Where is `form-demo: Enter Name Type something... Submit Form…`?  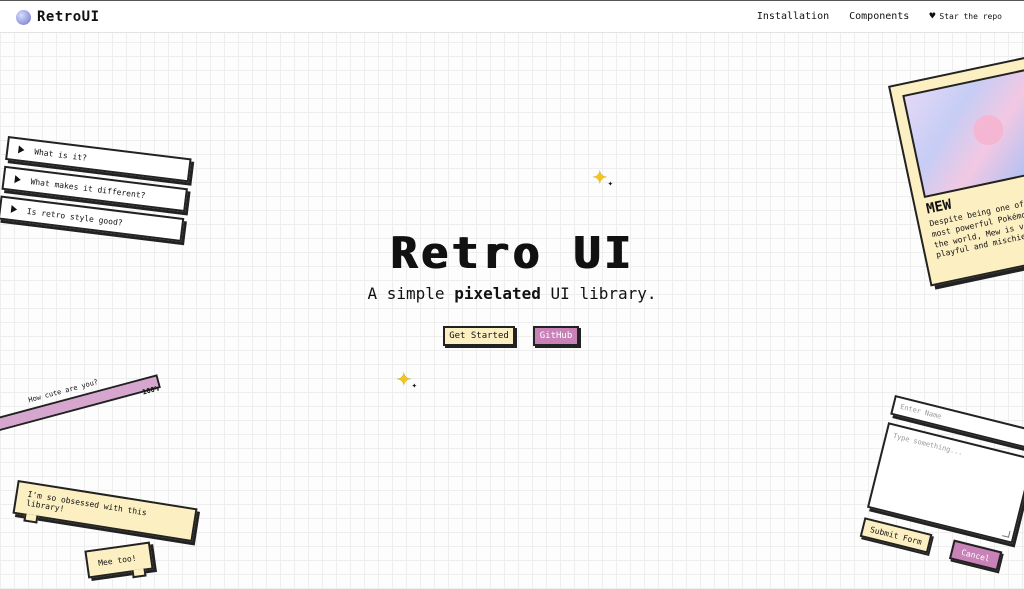 form-demo: Enter Name Type something... Submit Form… is located at coordinates (941, 484).